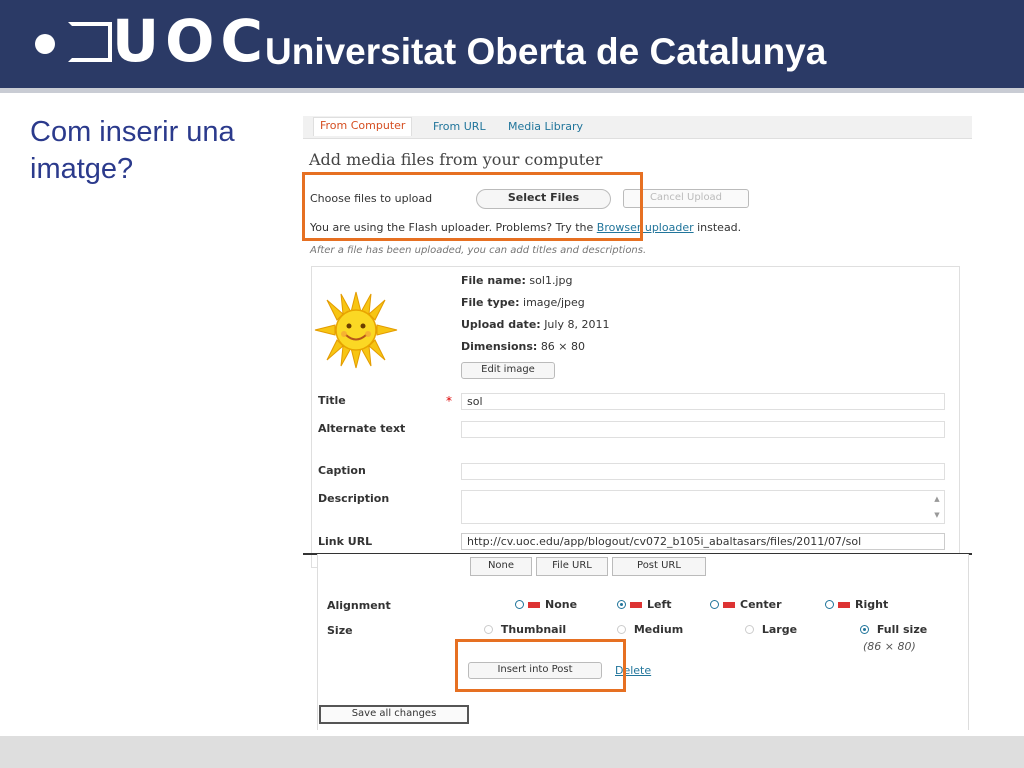 The height and width of the screenshot is (768, 1024). Describe the element at coordinates (577, 324) in the screenshot. I see `upload-date-value: July 8, 2011` at that location.